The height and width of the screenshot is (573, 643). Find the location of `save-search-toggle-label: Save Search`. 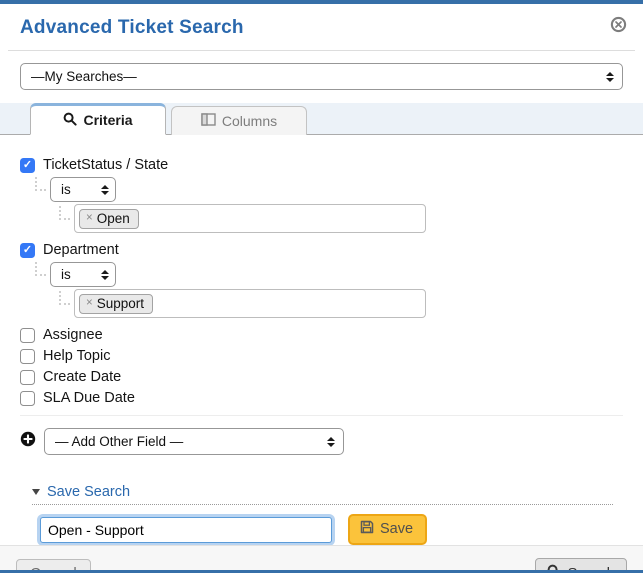

save-search-toggle-label: Save Search is located at coordinates (89, 492).